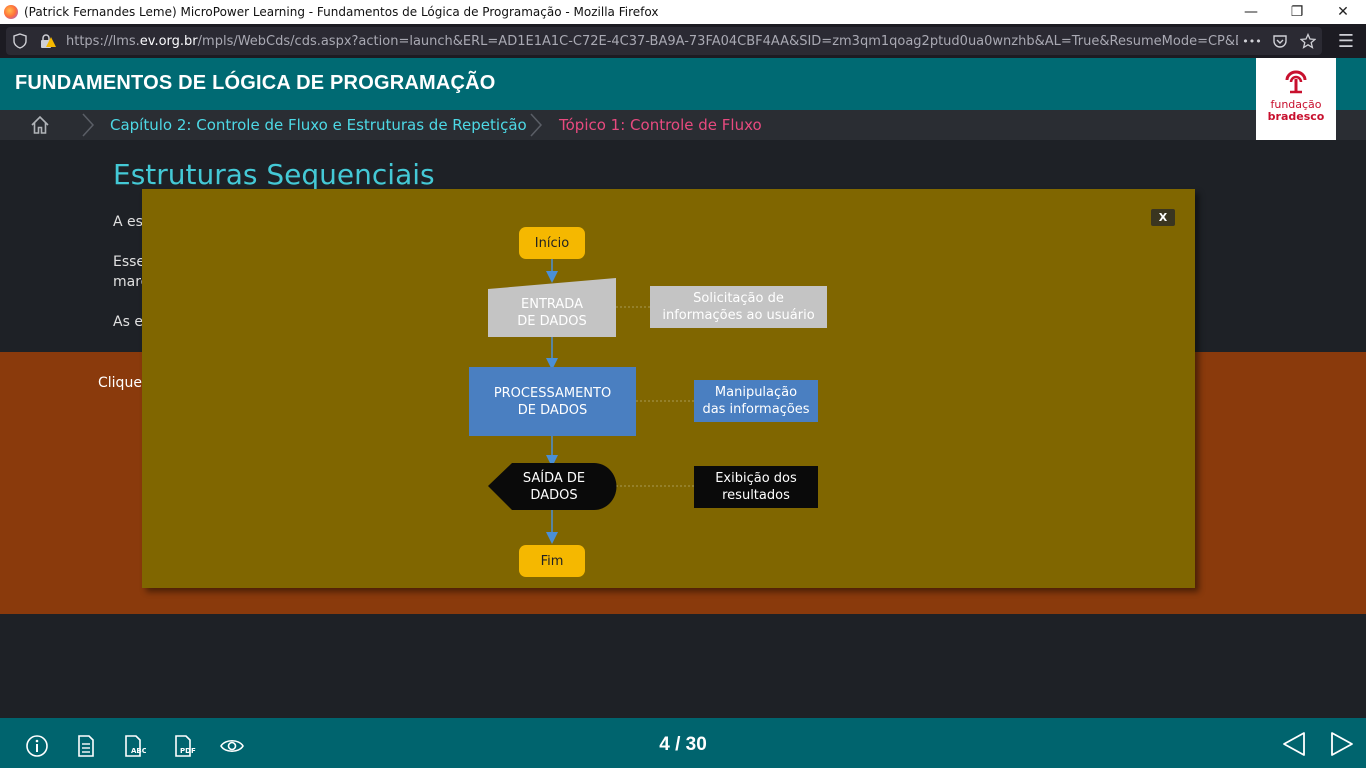 Image resolution: width=1366 pixels, height=768 pixels. Describe the element at coordinates (129, 262) in the screenshot. I see `paragraph-2: Esse` at that location.